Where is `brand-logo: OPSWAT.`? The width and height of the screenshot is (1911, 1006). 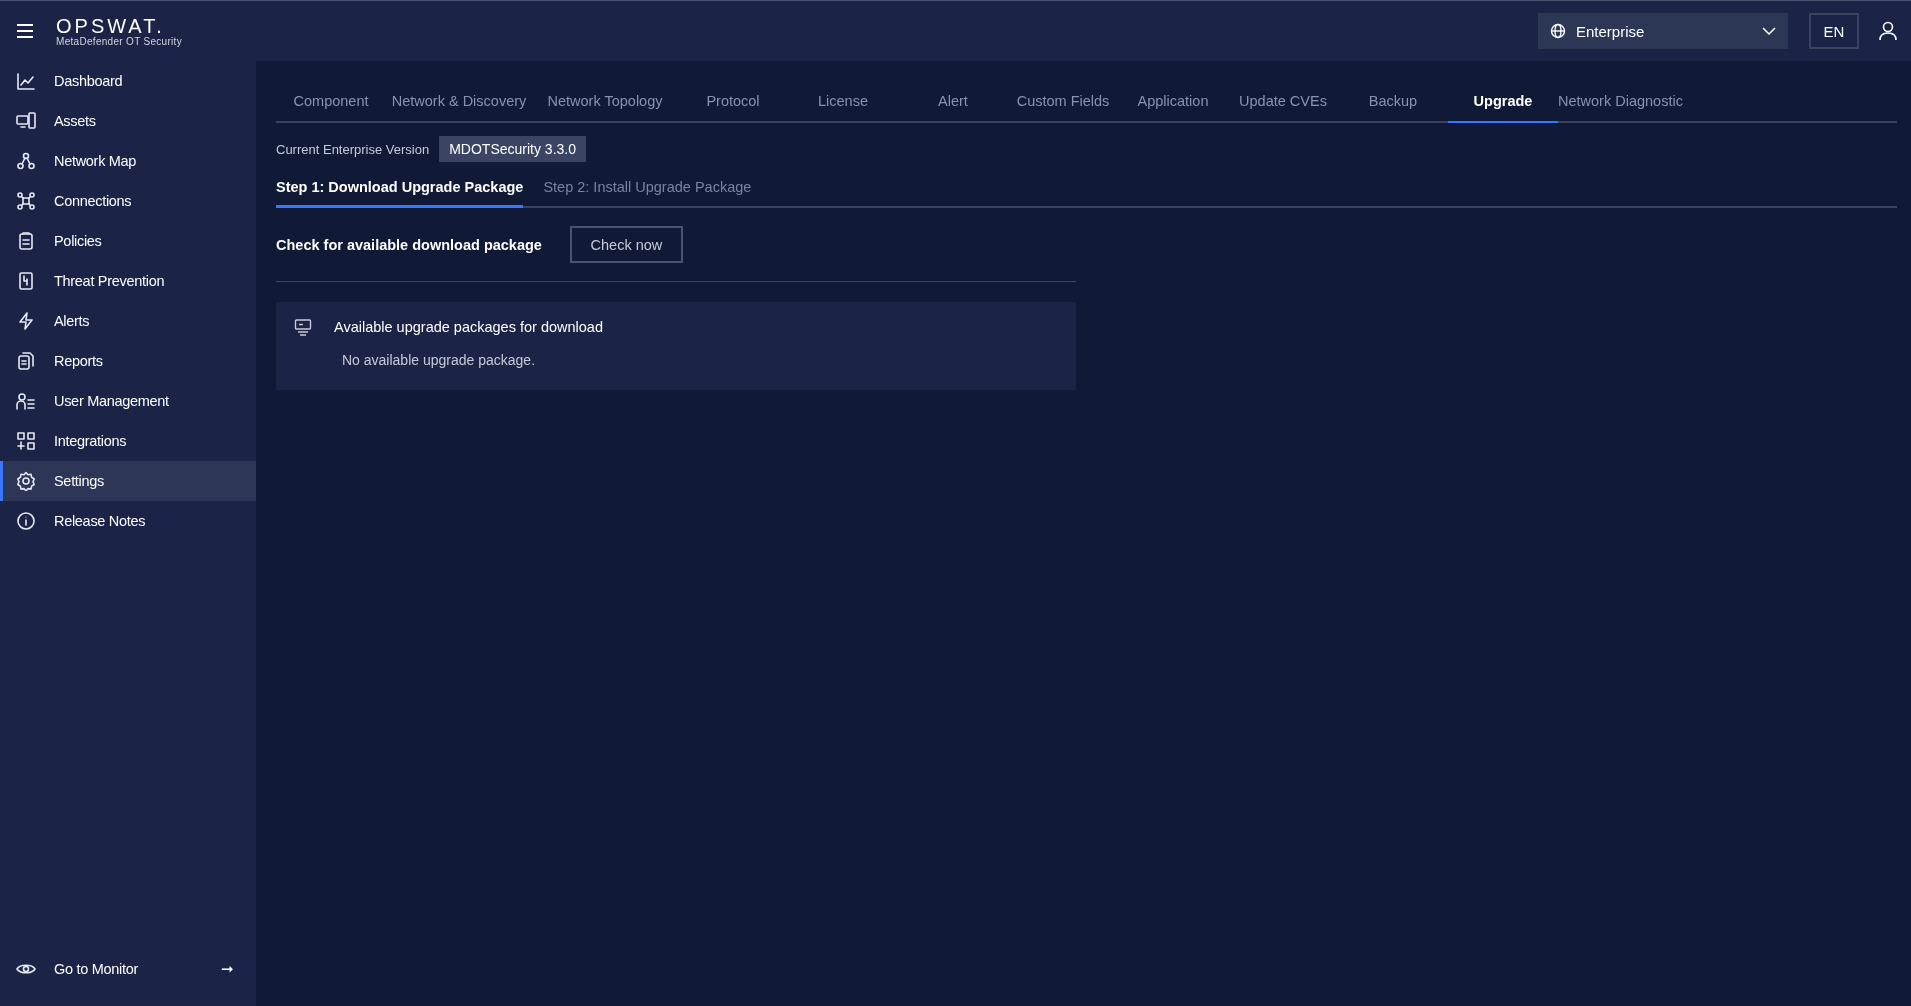
brand-logo: OPSWAT. is located at coordinates (111, 25).